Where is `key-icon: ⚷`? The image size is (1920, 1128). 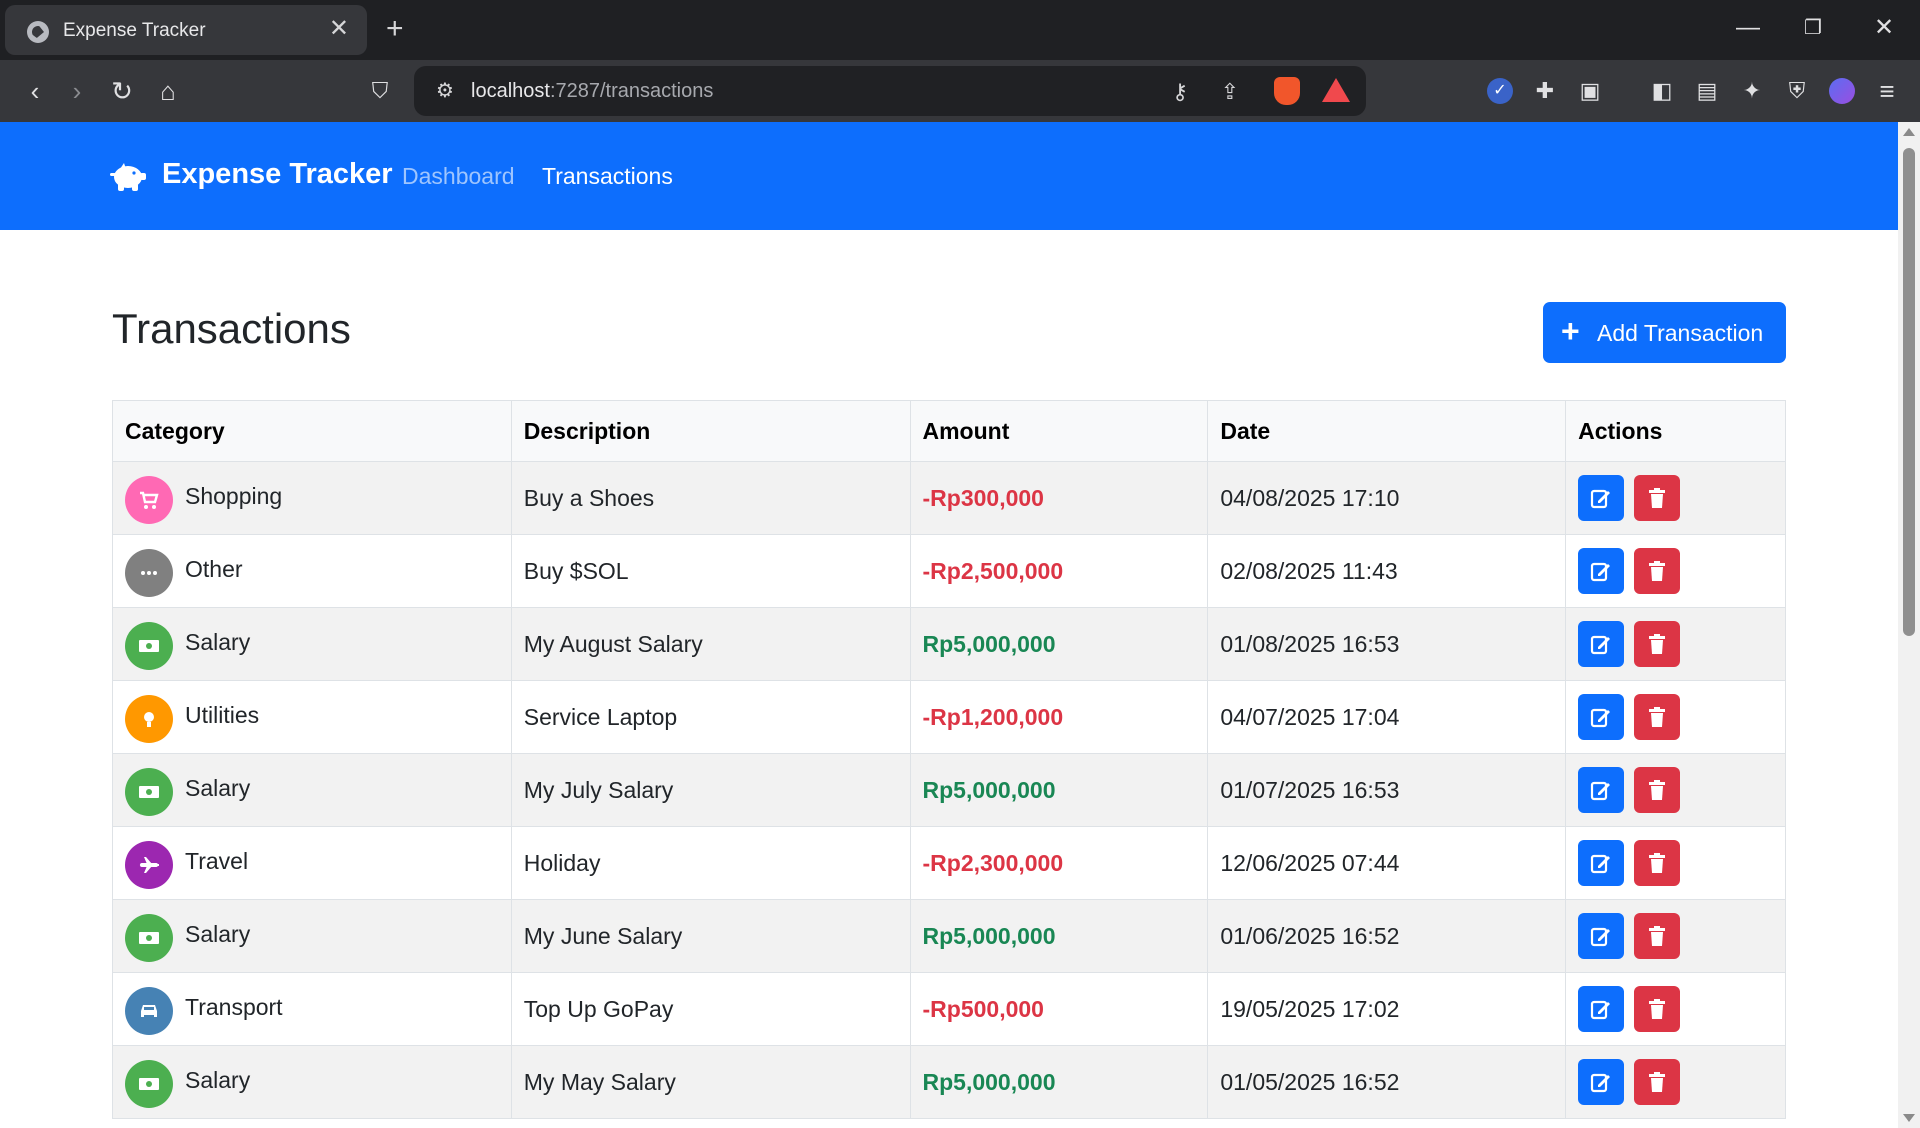 key-icon: ⚷ is located at coordinates (1180, 92).